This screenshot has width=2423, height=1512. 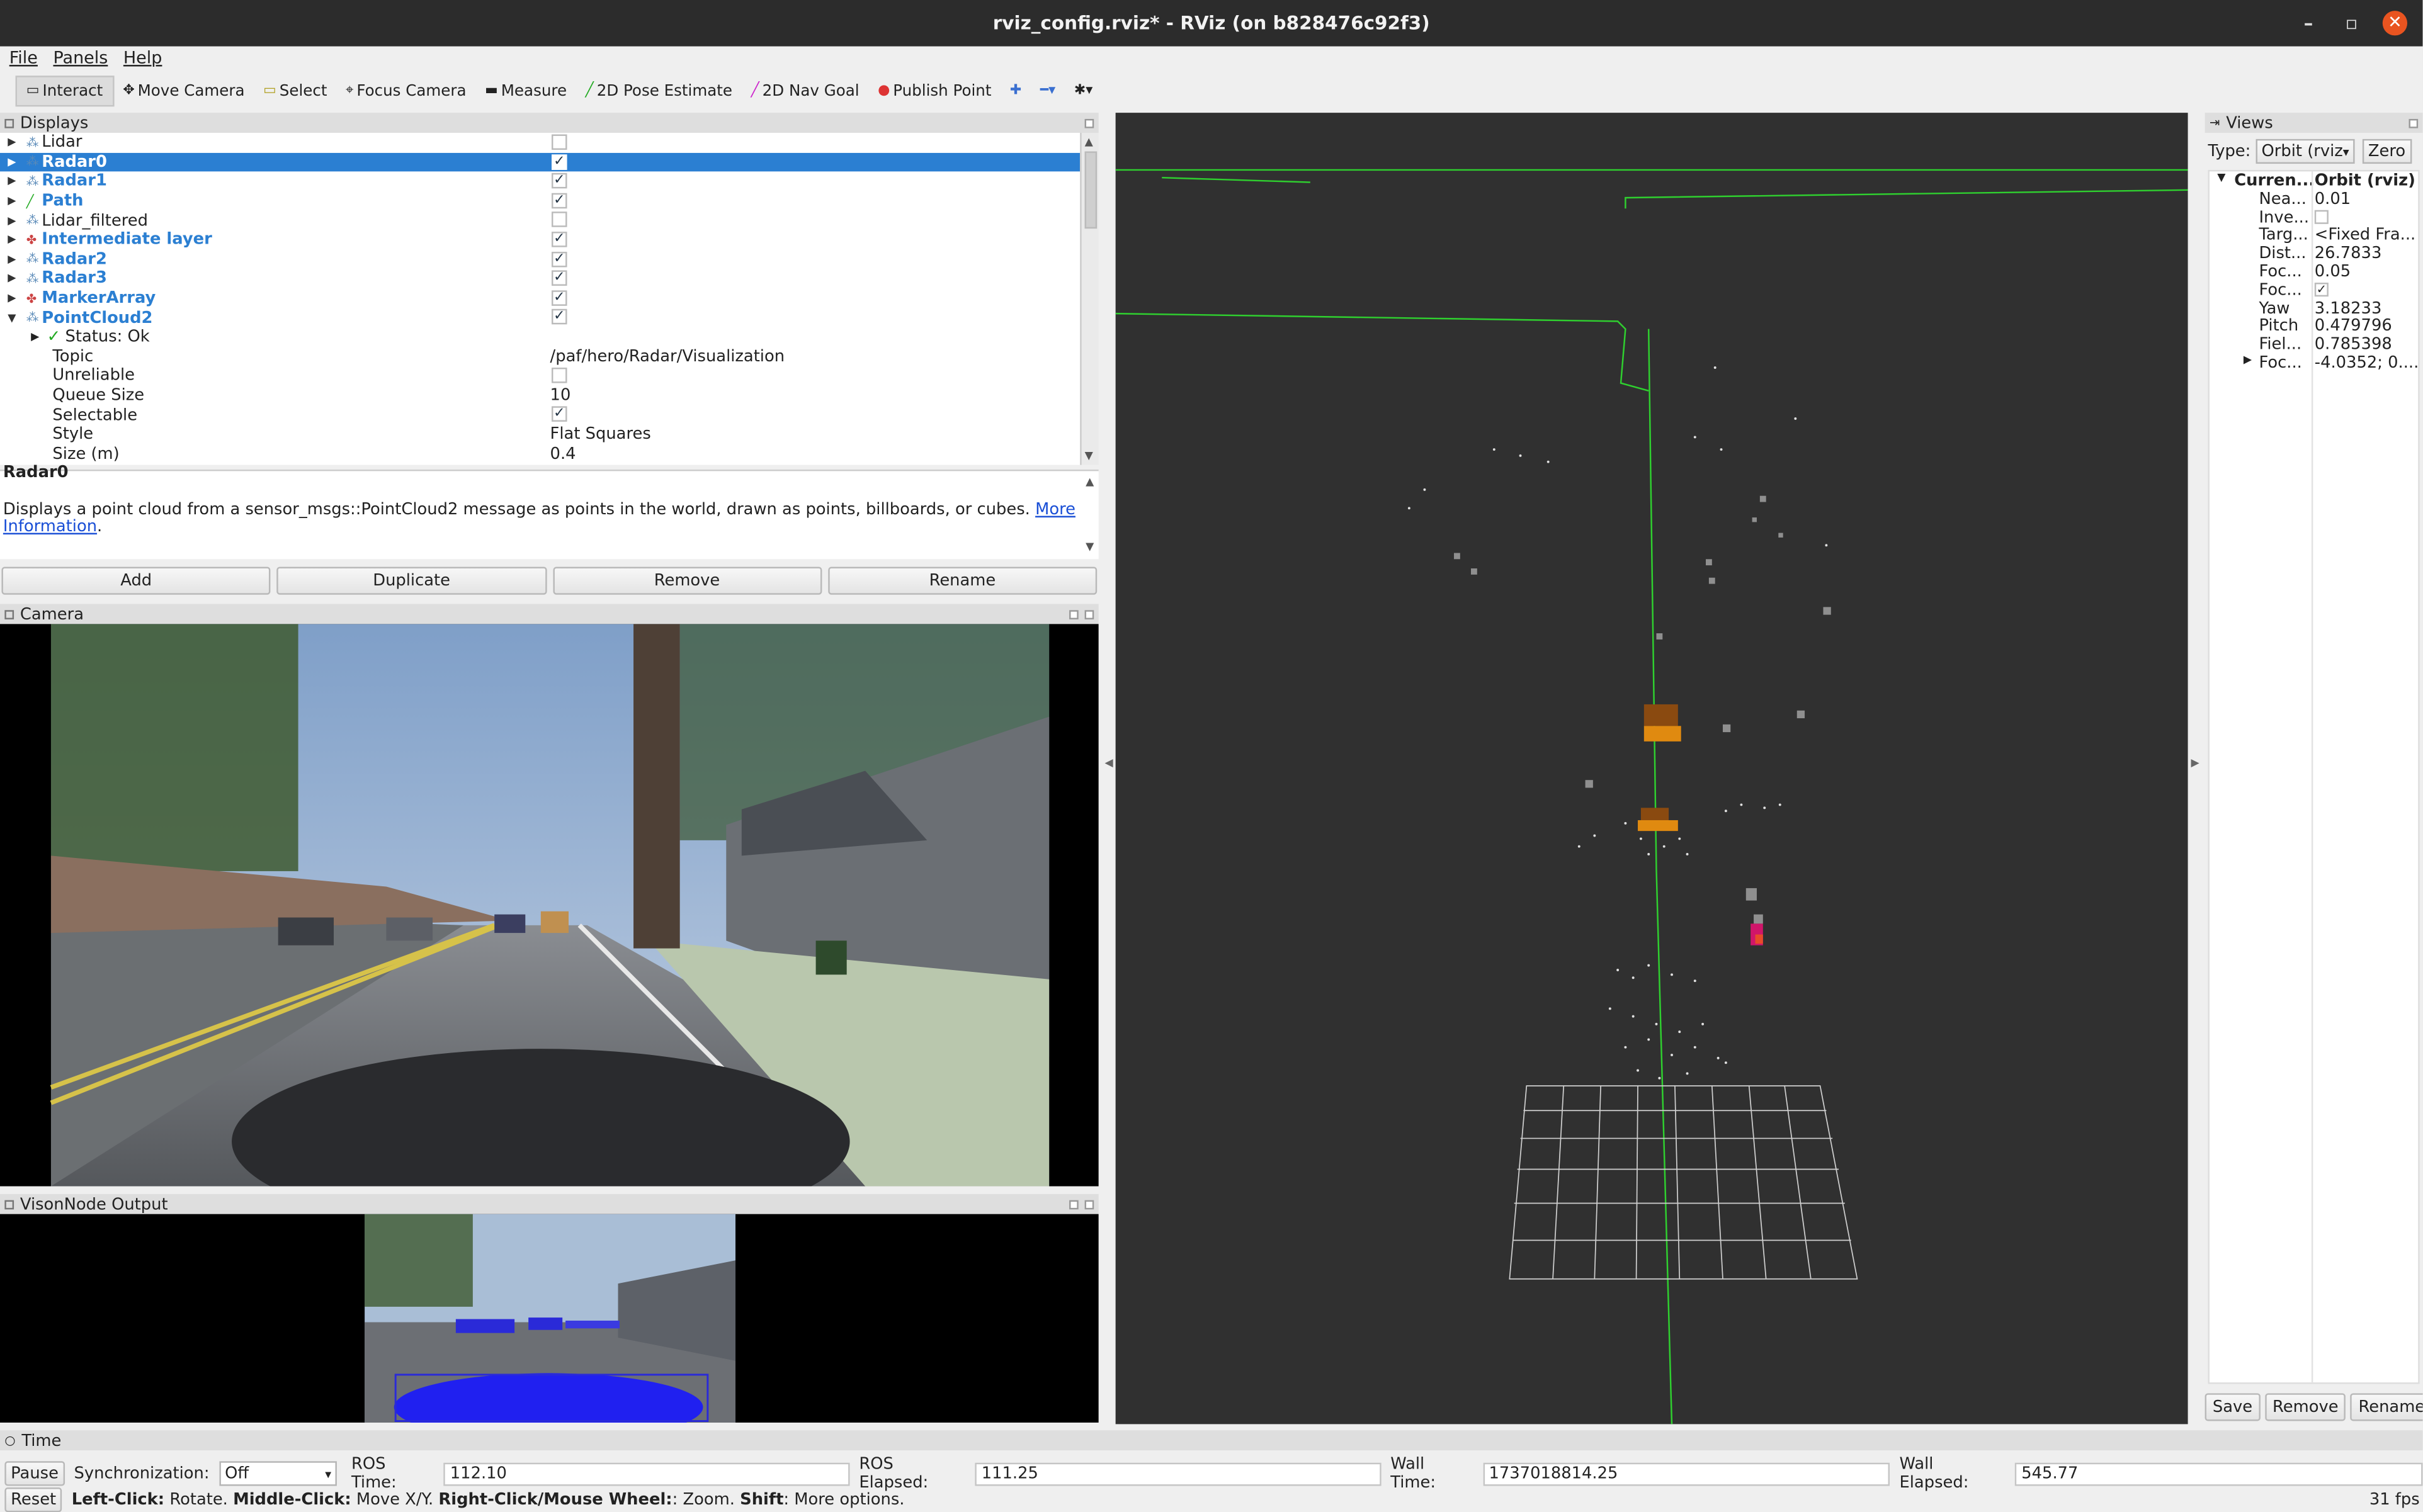 What do you see at coordinates (2308, 23) in the screenshot?
I see `minimize-icon: –` at bounding box center [2308, 23].